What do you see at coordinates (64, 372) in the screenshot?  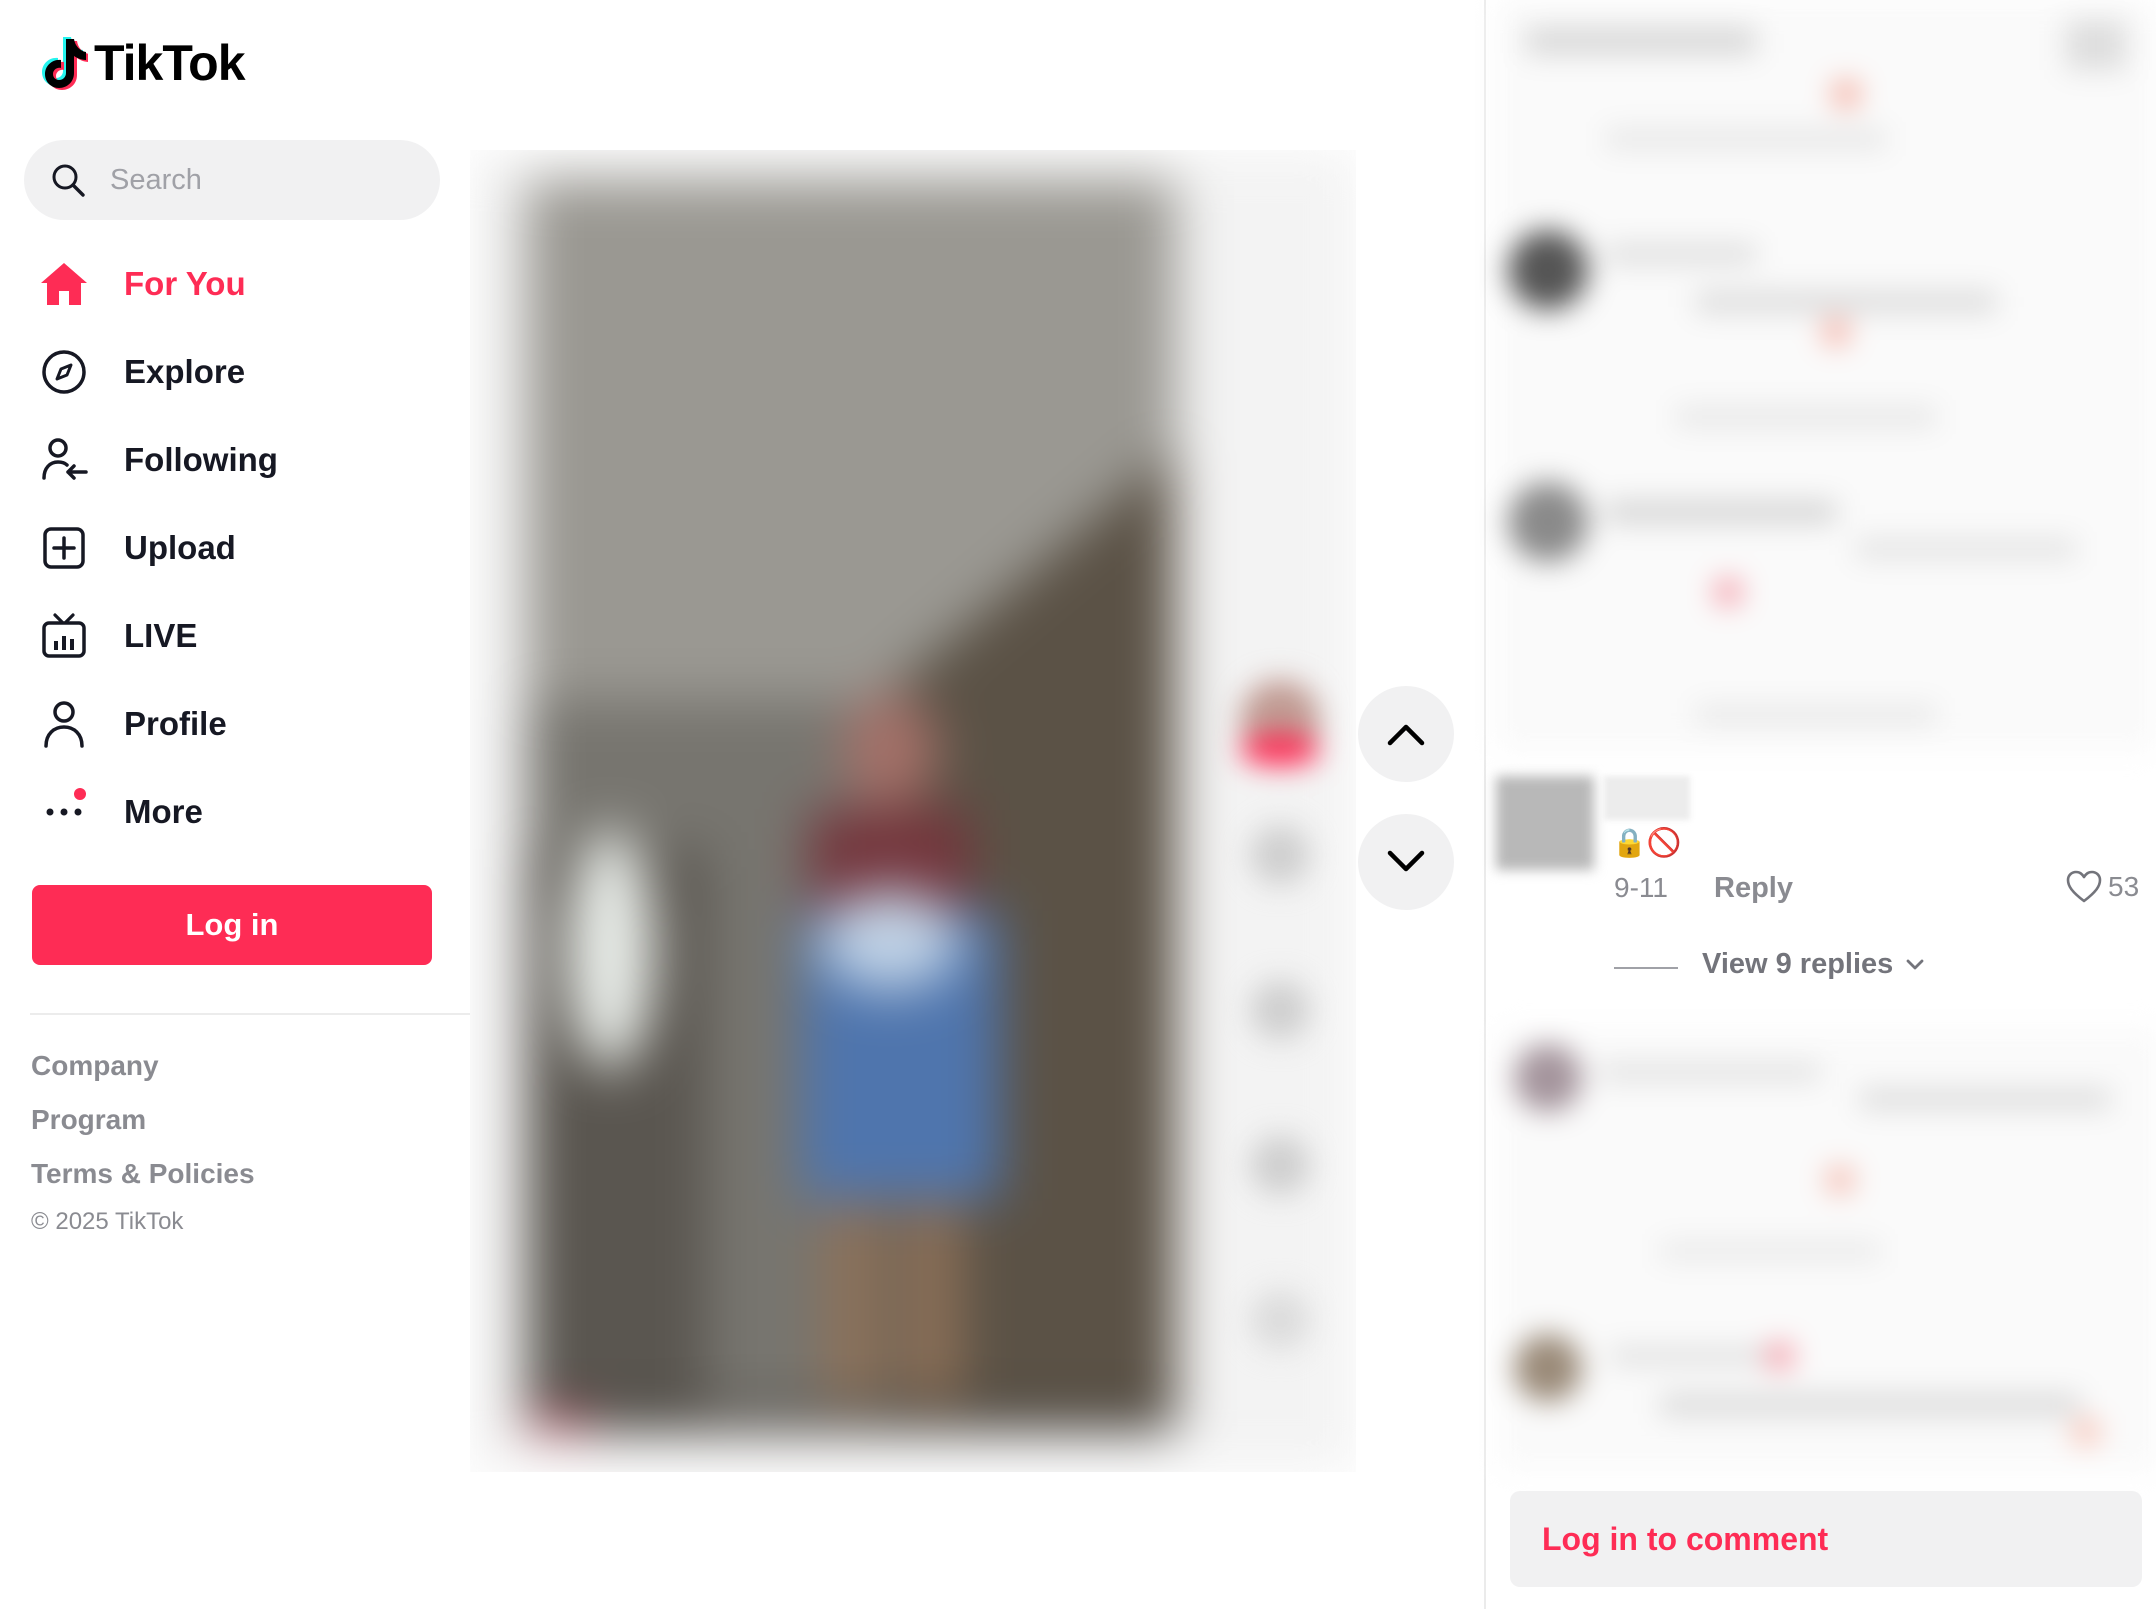 I see `compass-icon` at bounding box center [64, 372].